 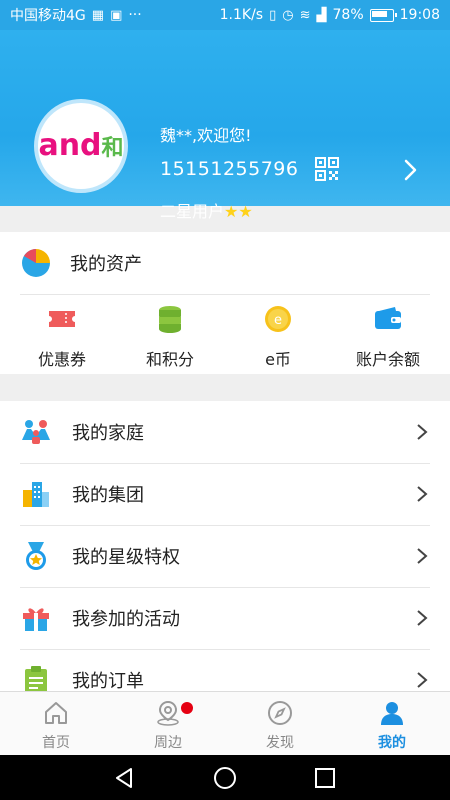 I want to click on battery-icon, so click(x=383, y=15).